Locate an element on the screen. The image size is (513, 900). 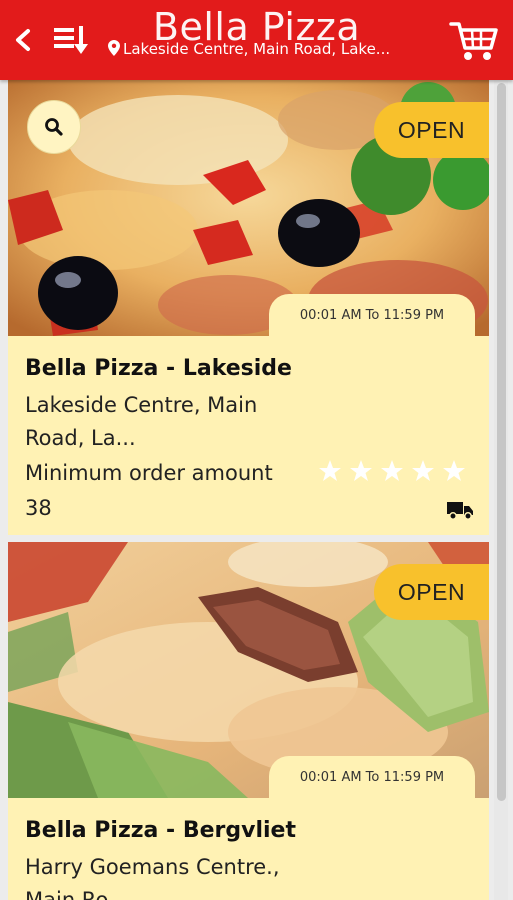
min-order-value: 38 is located at coordinates (38, 508).